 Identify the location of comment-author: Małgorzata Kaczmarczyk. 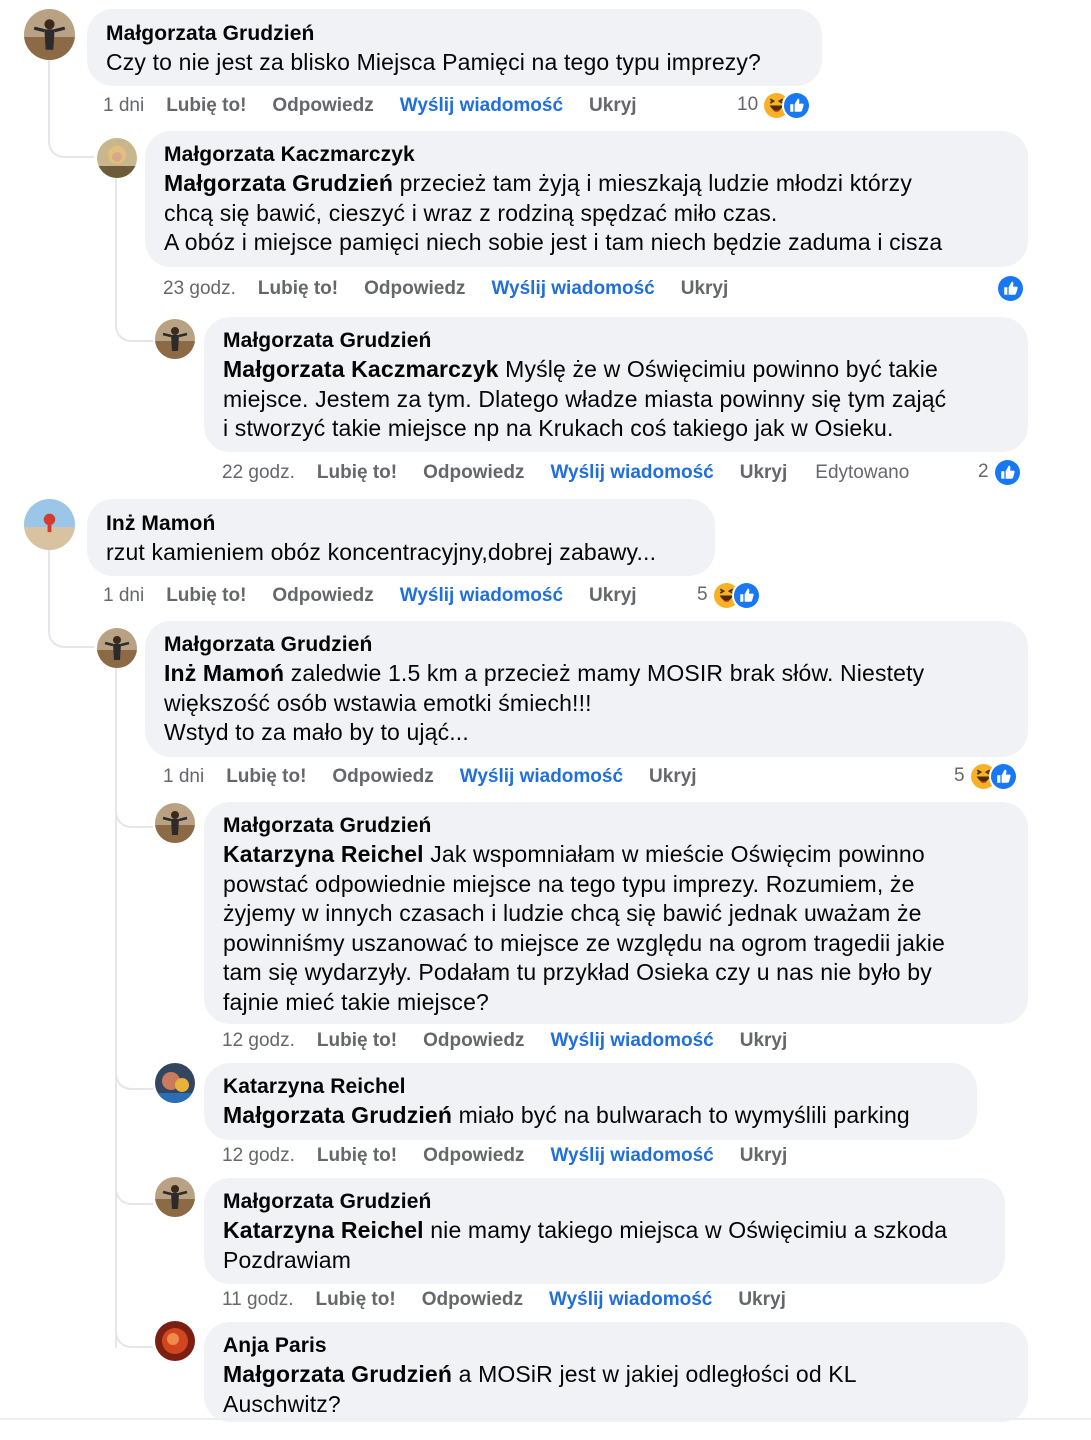
(586, 154).